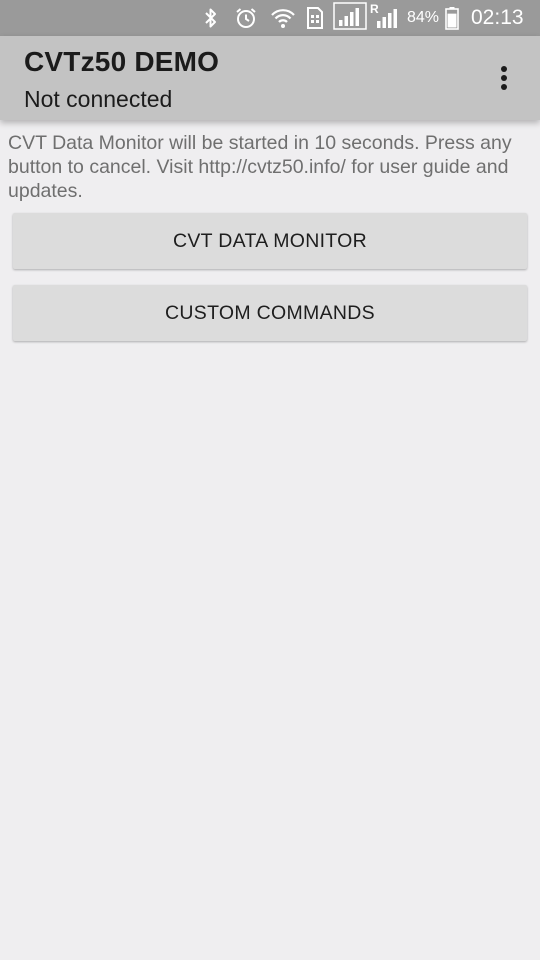 Image resolution: width=540 pixels, height=960 pixels. Describe the element at coordinates (423, 17) in the screenshot. I see `battery-percent: 84%` at that location.